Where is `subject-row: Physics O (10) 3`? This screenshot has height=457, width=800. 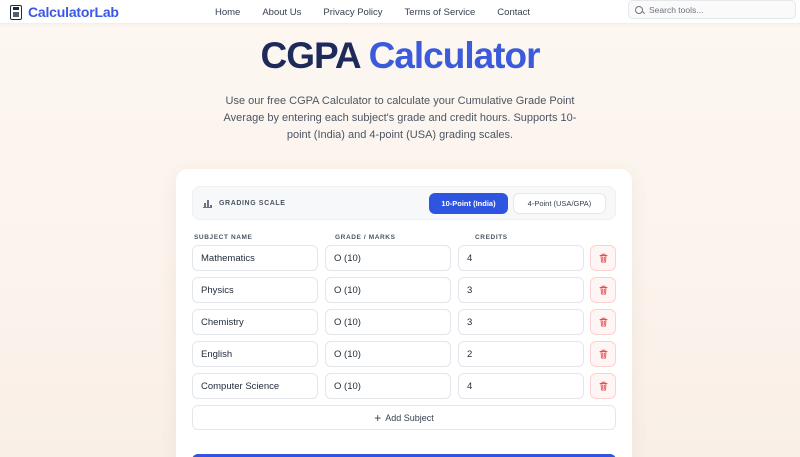
subject-row: Physics O (10) 3 is located at coordinates (404, 290).